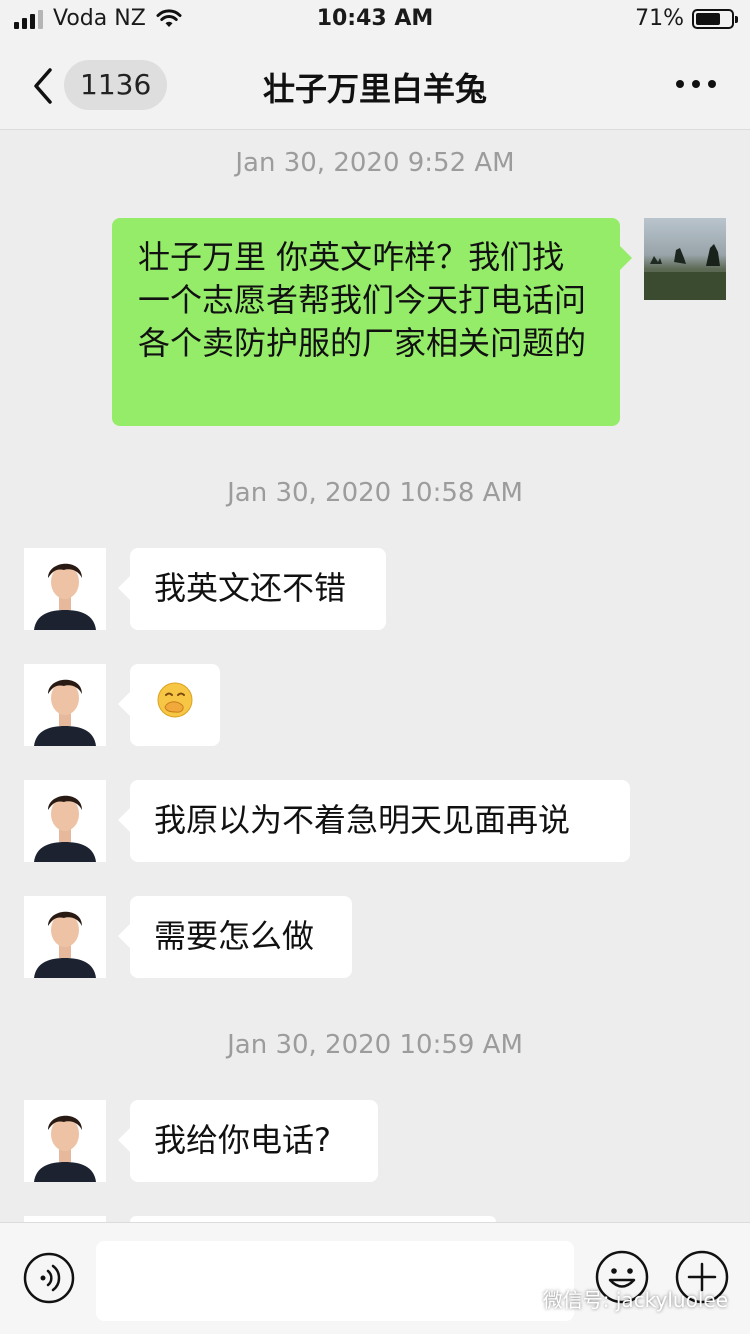 The height and width of the screenshot is (1334, 750). What do you see at coordinates (175, 700) in the screenshot?
I see `hand-over-mouth-emoji-icon` at bounding box center [175, 700].